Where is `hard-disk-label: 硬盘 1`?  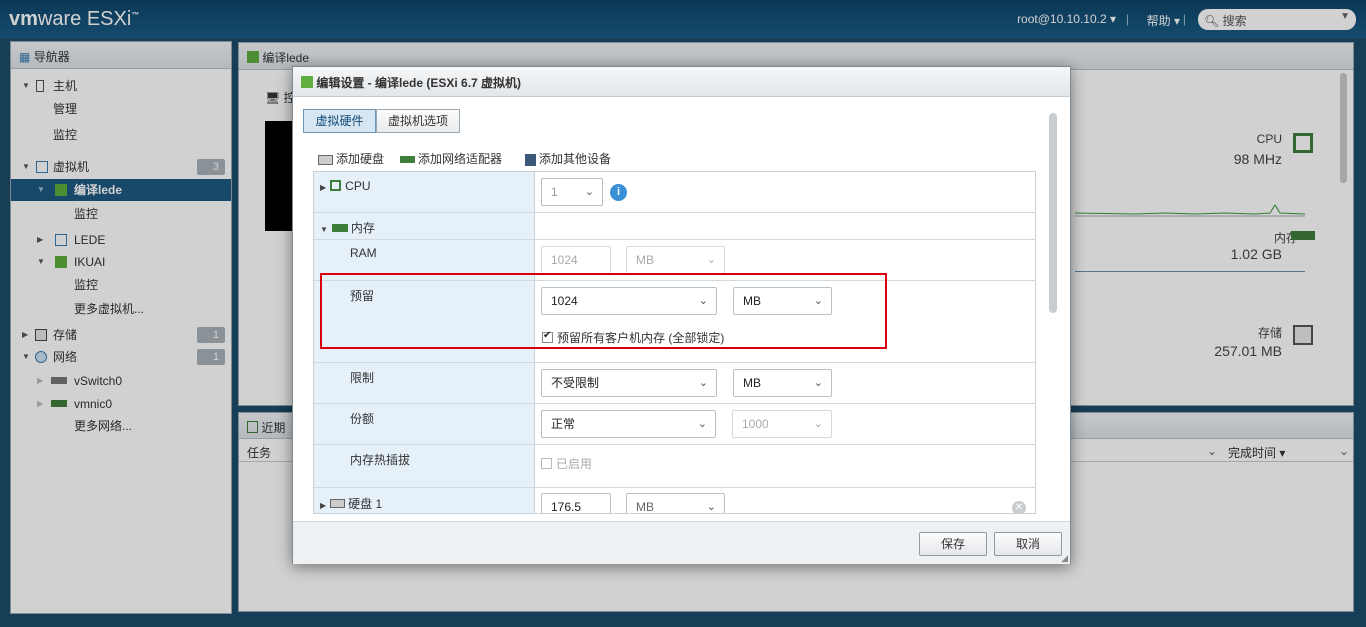
hard-disk-label: 硬盘 1 is located at coordinates (365, 504).